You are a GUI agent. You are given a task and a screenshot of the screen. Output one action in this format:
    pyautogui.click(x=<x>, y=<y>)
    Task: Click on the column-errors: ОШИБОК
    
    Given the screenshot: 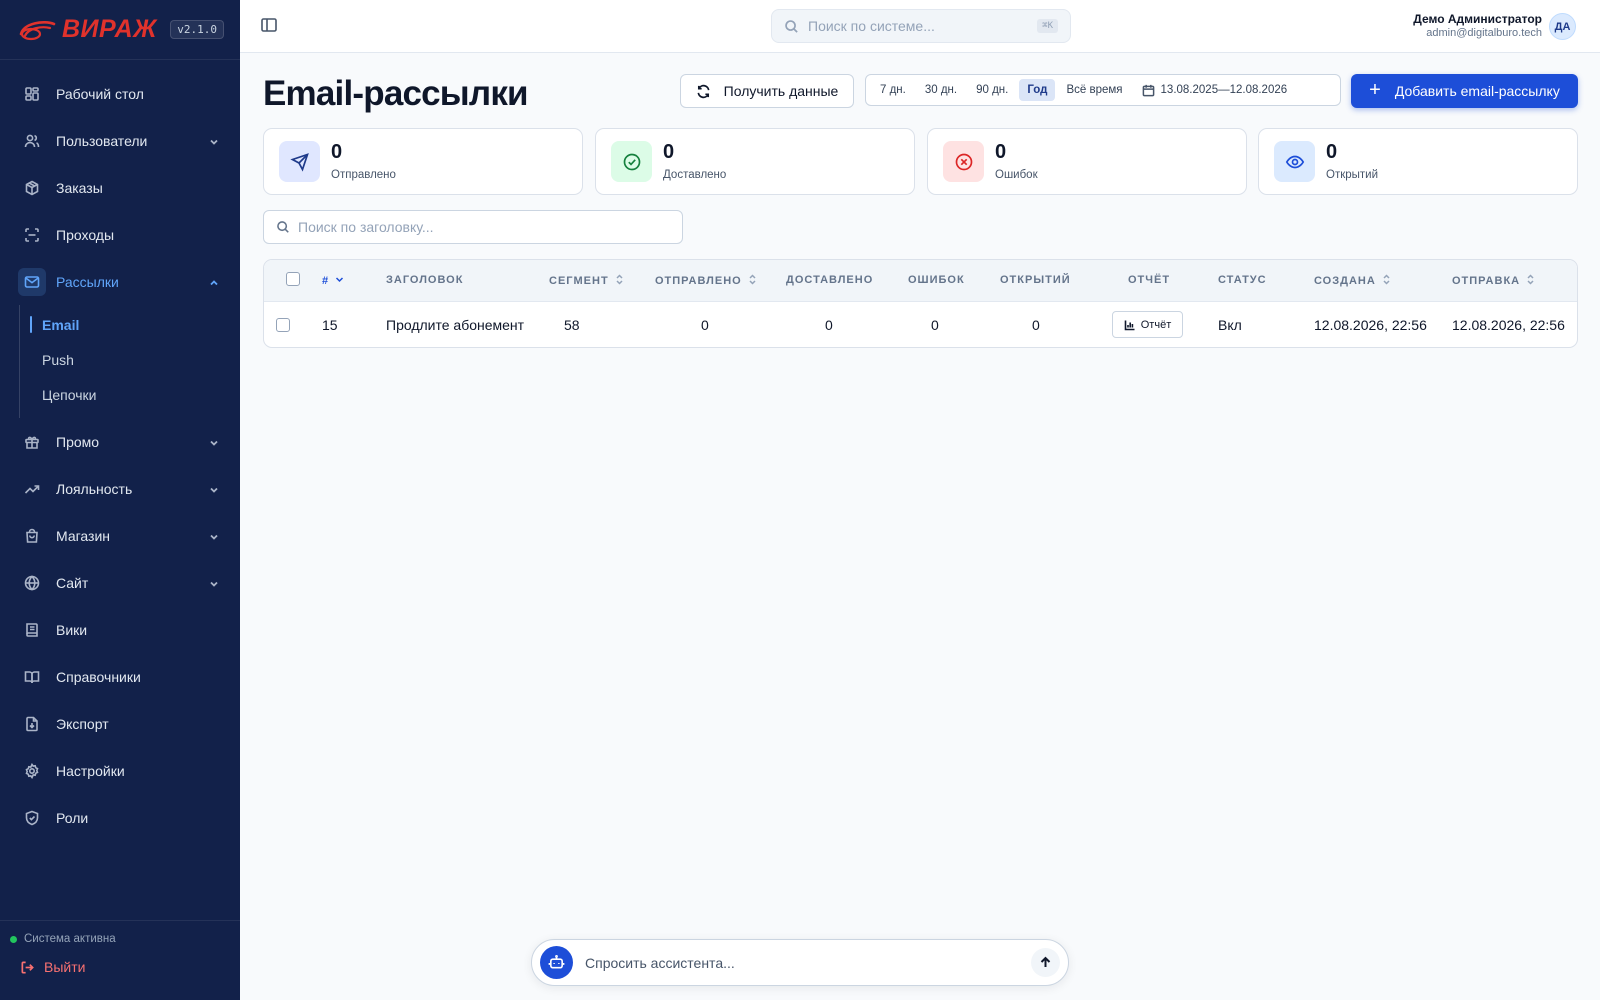 What is the action you would take?
    pyautogui.click(x=936, y=280)
    